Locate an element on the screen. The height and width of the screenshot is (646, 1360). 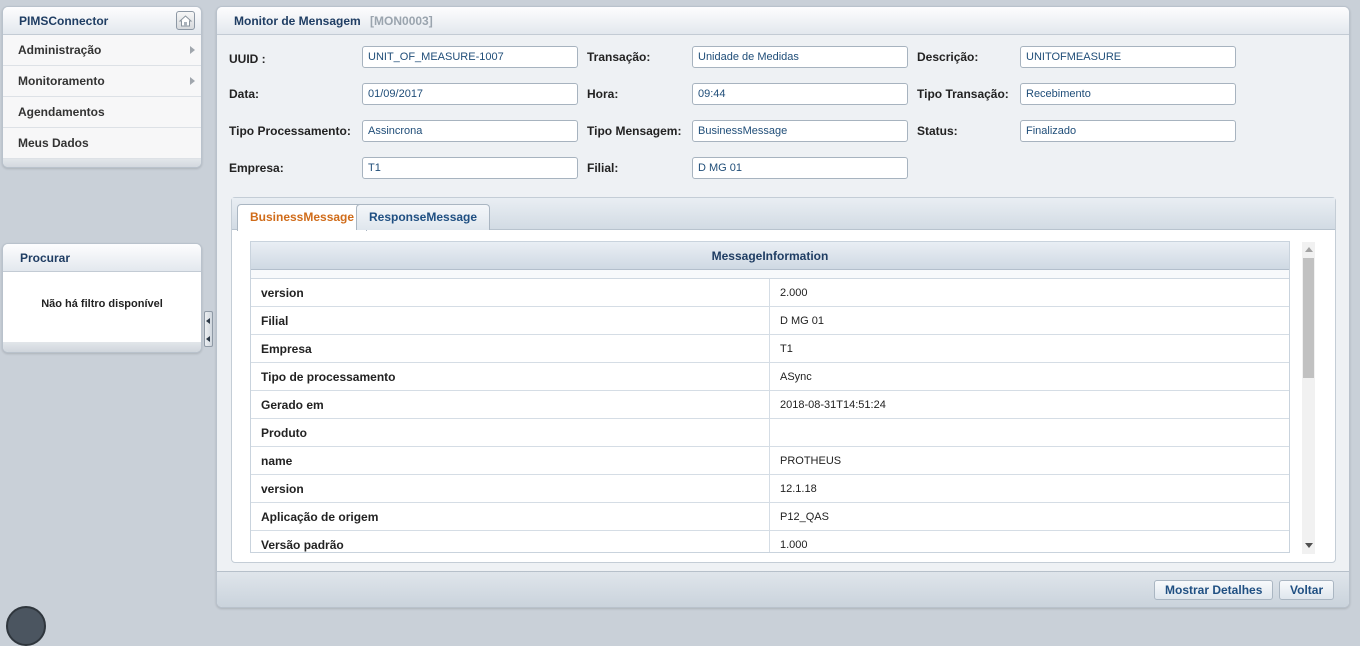
table-row: Empresa T1 is located at coordinates (770, 349).